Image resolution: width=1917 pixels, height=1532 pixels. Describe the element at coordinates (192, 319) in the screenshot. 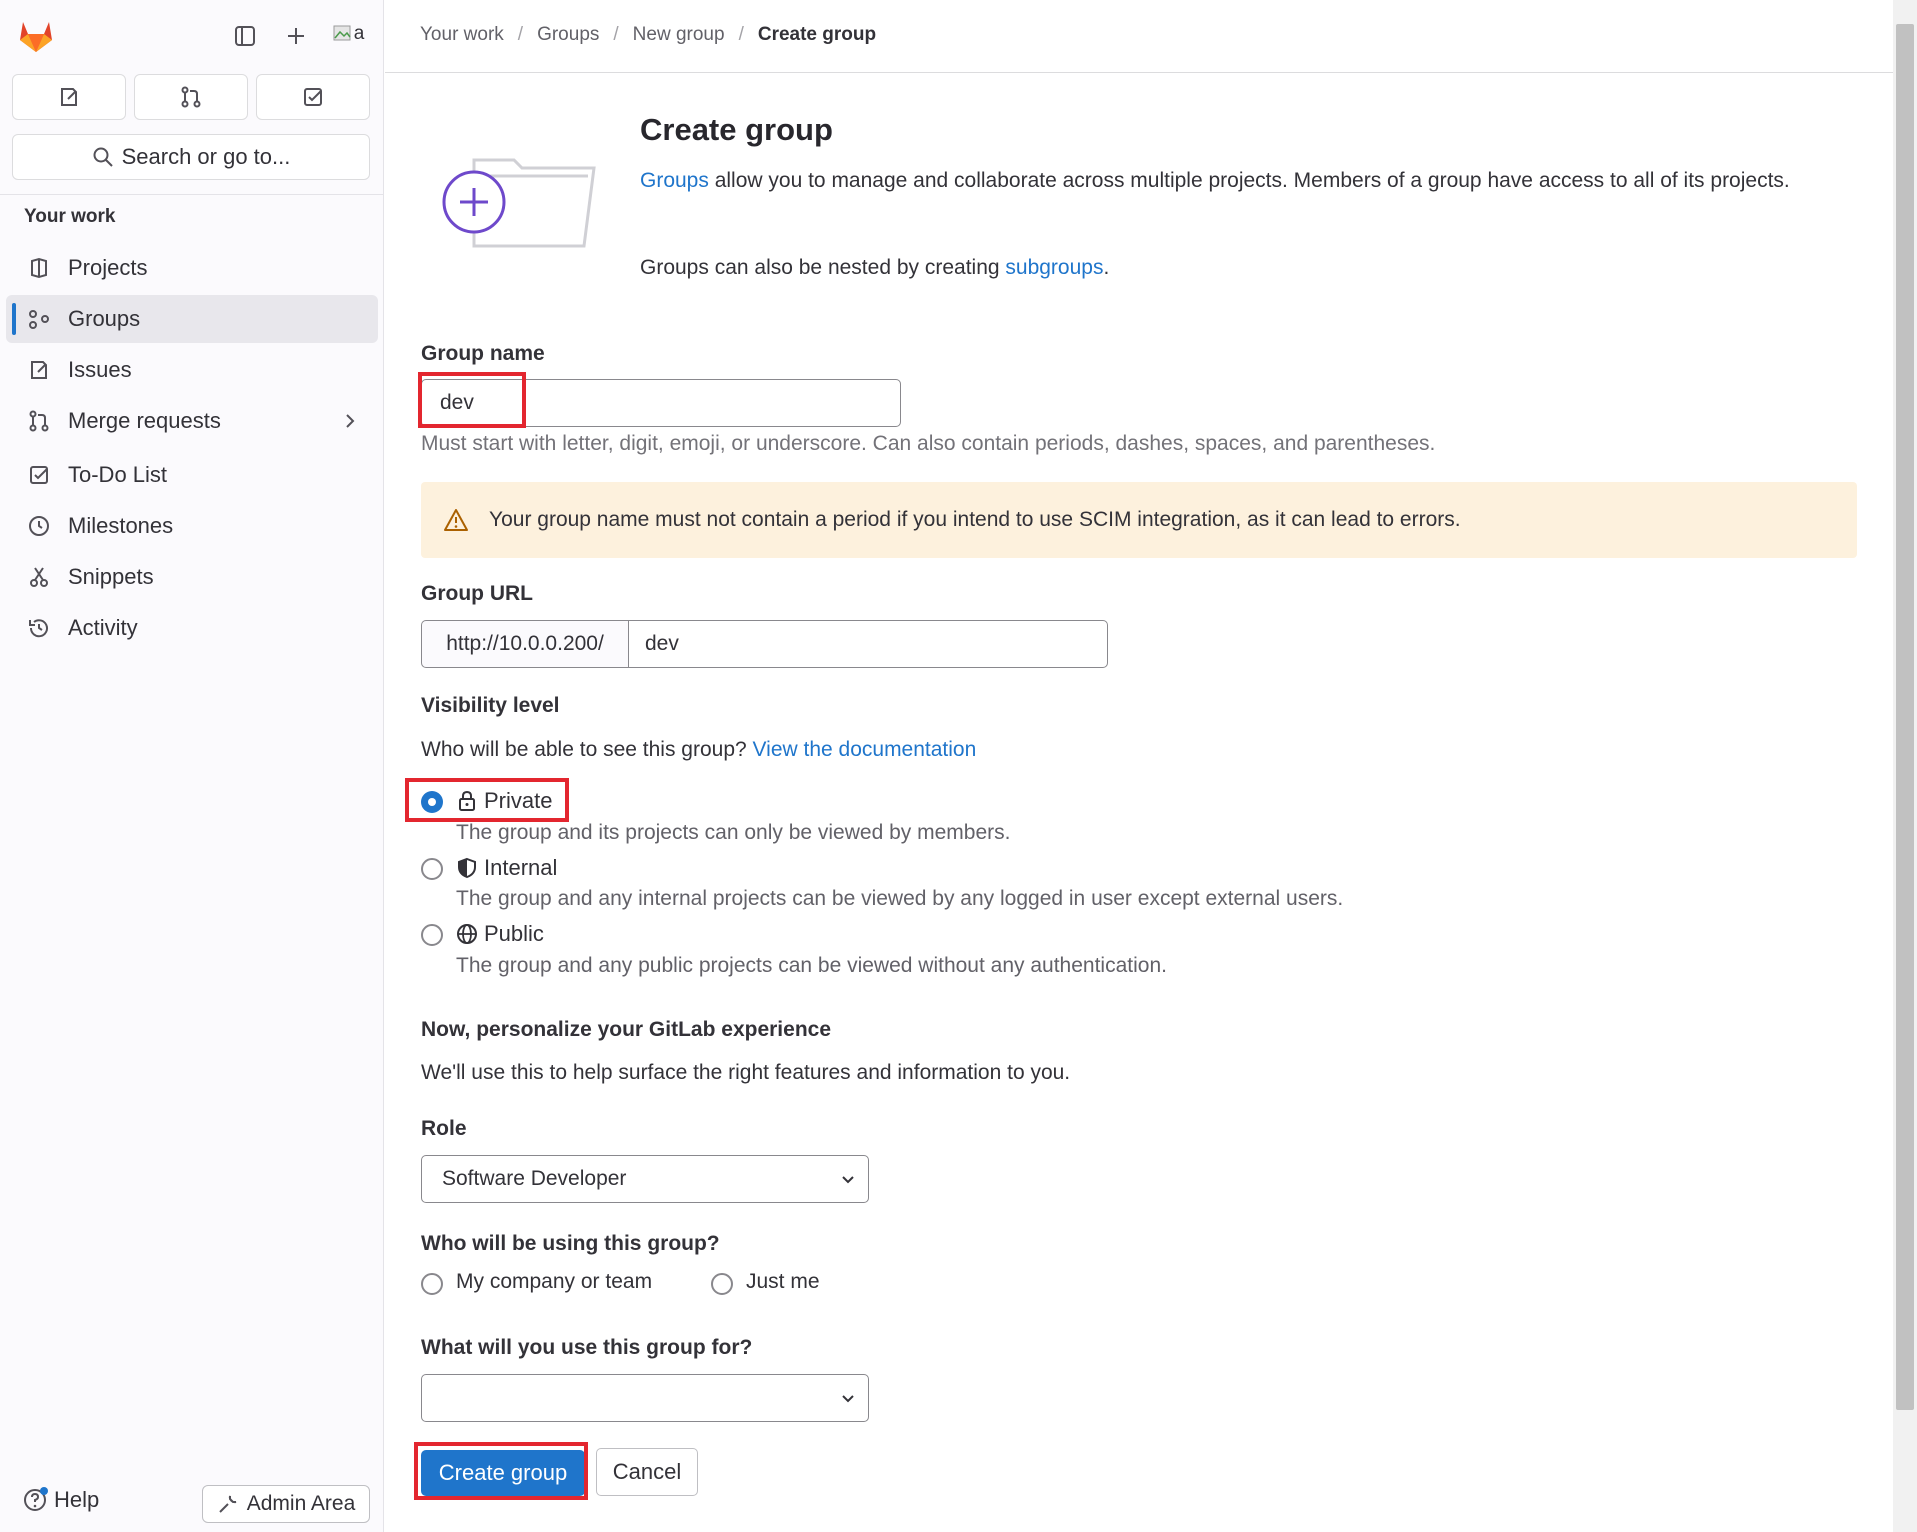

I see `sidebar-item-groups: Groups` at that location.